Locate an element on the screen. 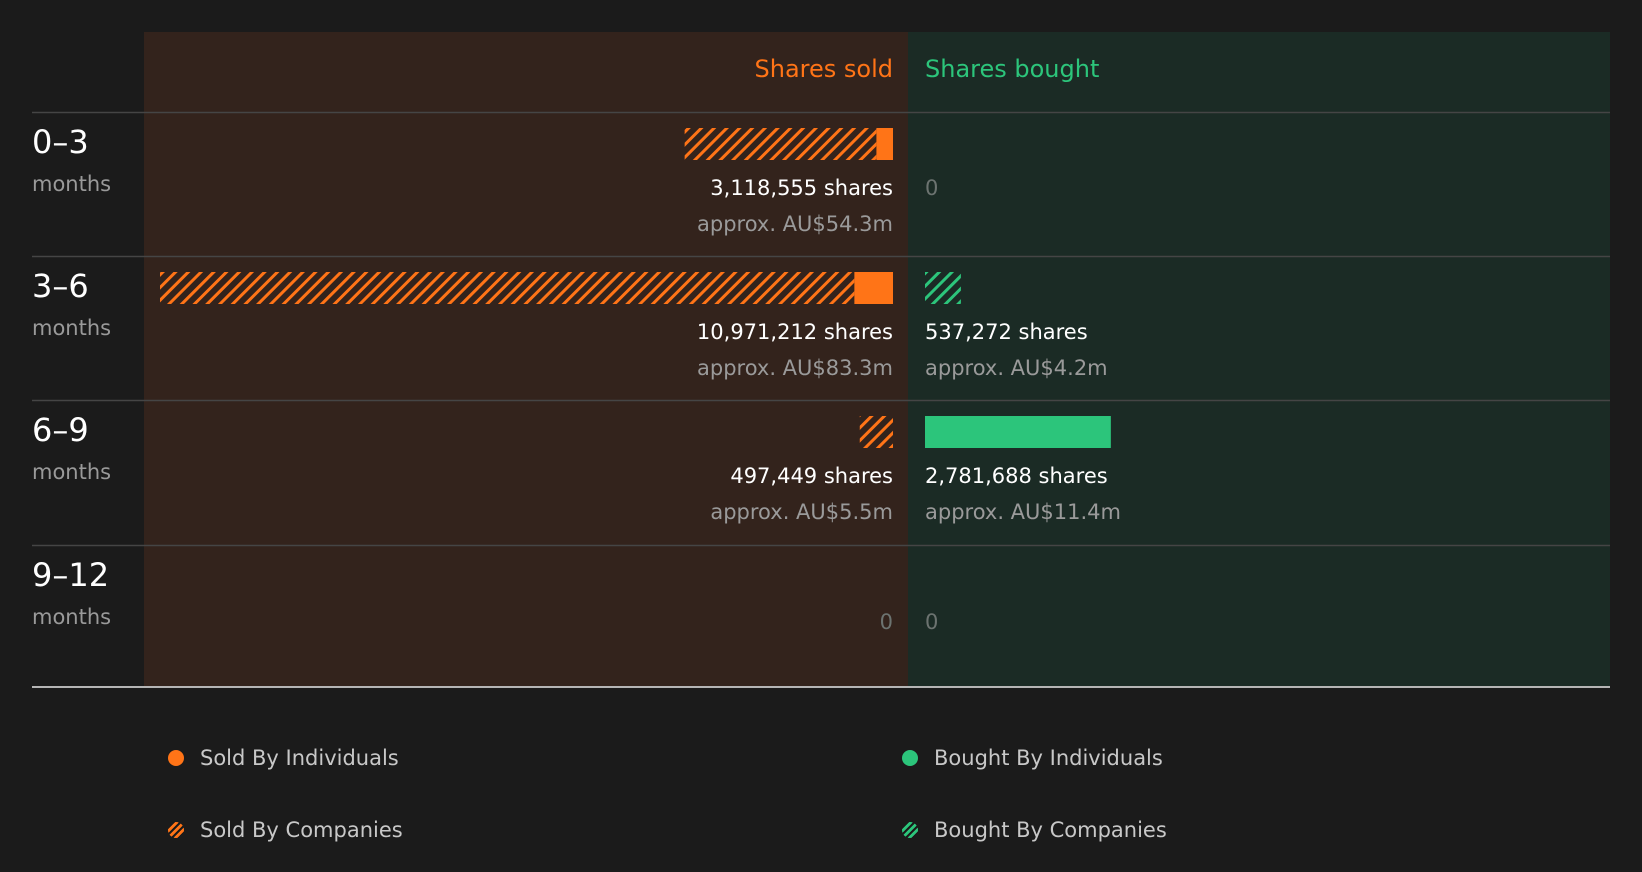 The height and width of the screenshot is (872, 1642). header-shares-bought: Shares bought is located at coordinates (1012, 69).